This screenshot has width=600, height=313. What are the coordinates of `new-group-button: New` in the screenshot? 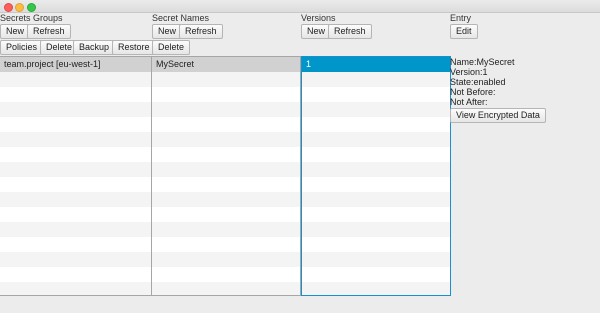 It's located at (15, 31).